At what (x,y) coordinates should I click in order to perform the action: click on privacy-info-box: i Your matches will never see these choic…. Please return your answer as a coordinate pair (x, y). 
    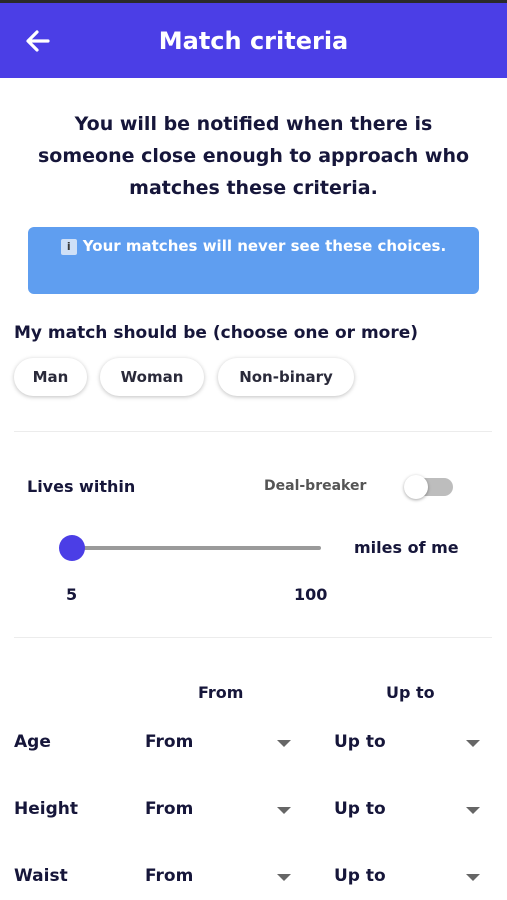
    Looking at the image, I should click on (253, 260).